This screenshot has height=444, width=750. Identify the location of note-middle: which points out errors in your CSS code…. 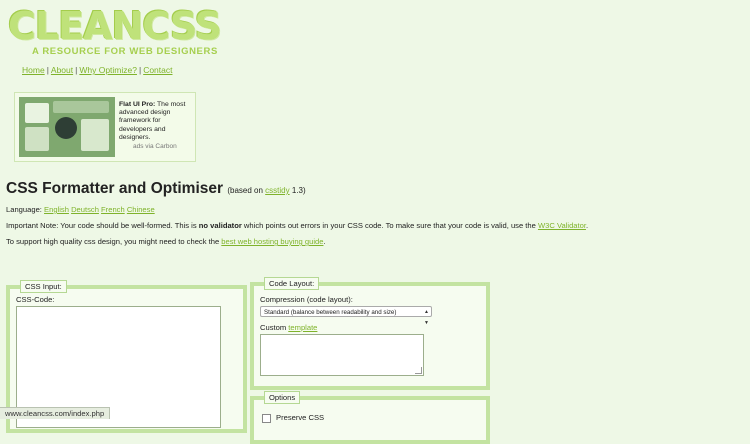
(389, 225).